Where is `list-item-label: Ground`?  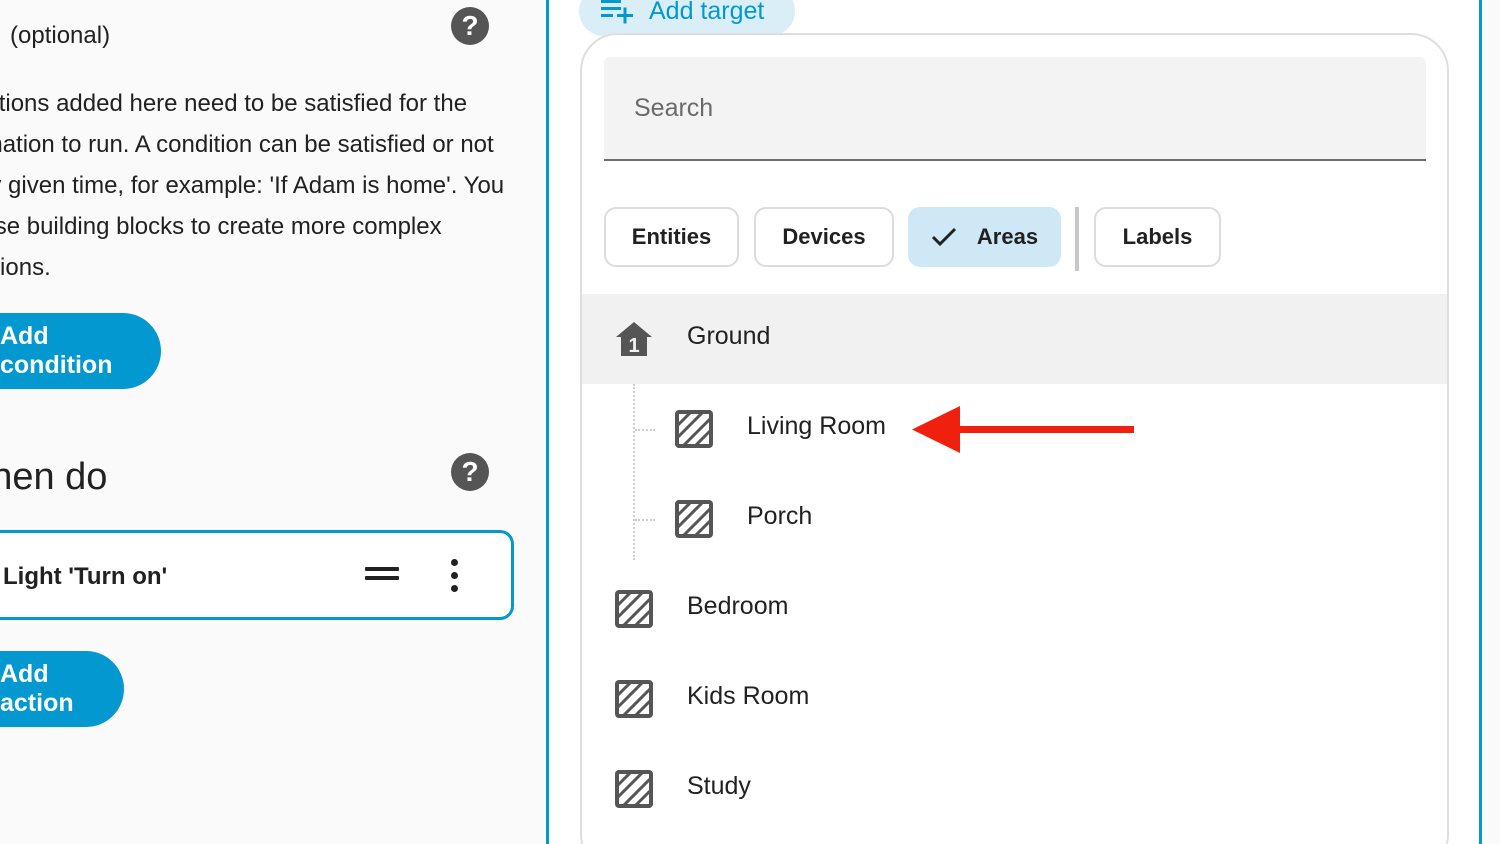
list-item-label: Ground is located at coordinates (729, 336).